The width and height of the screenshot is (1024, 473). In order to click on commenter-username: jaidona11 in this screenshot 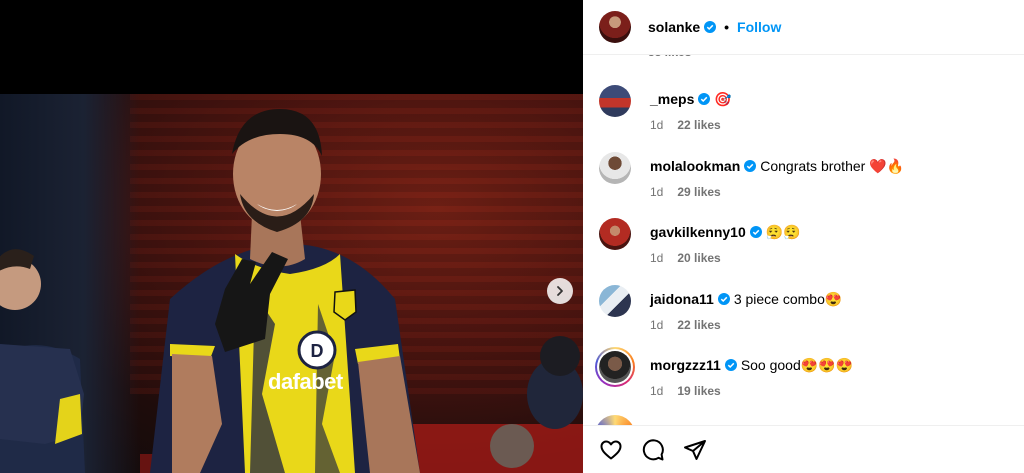, I will do `click(682, 299)`.